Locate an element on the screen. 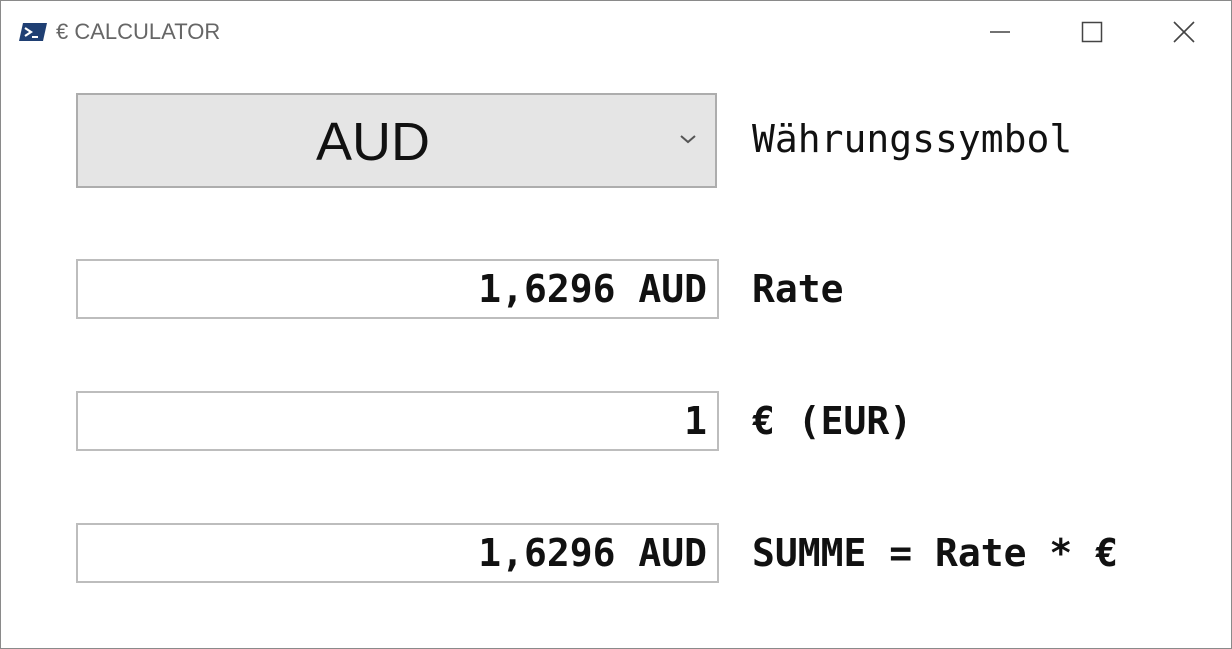 This screenshot has height=649, width=1232. maximize-icon is located at coordinates (1092, 32).